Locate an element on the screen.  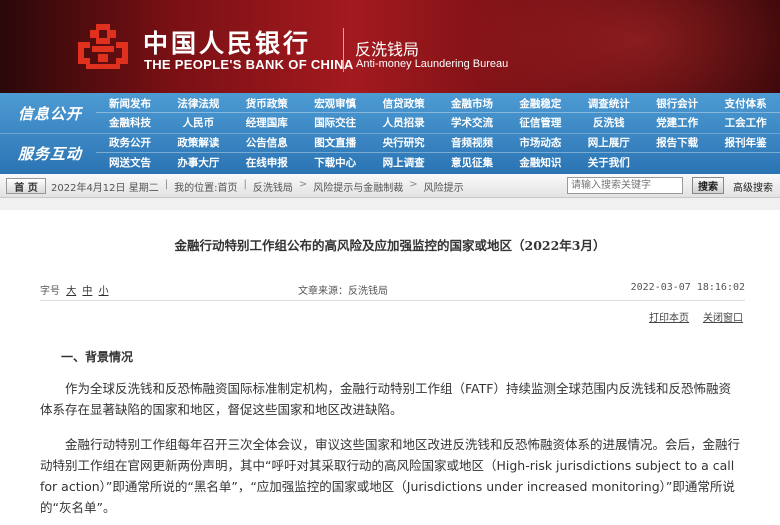
nav-item-label: 支付体系 is located at coordinates (745, 104).